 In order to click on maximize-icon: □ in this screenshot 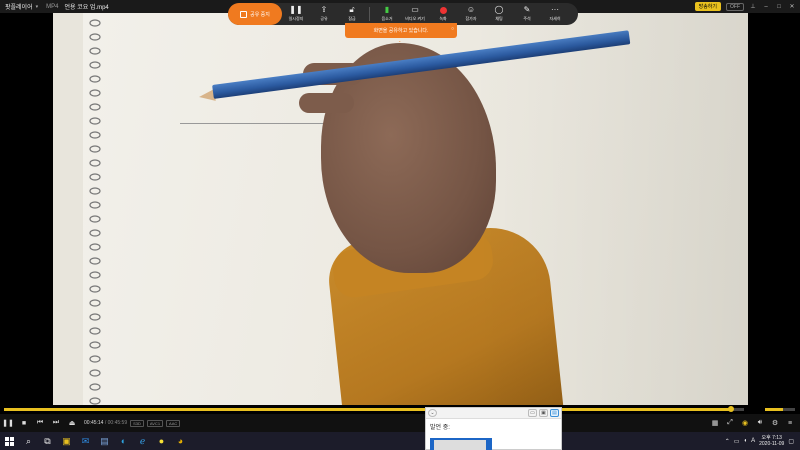, I will do `click(779, 7)`.